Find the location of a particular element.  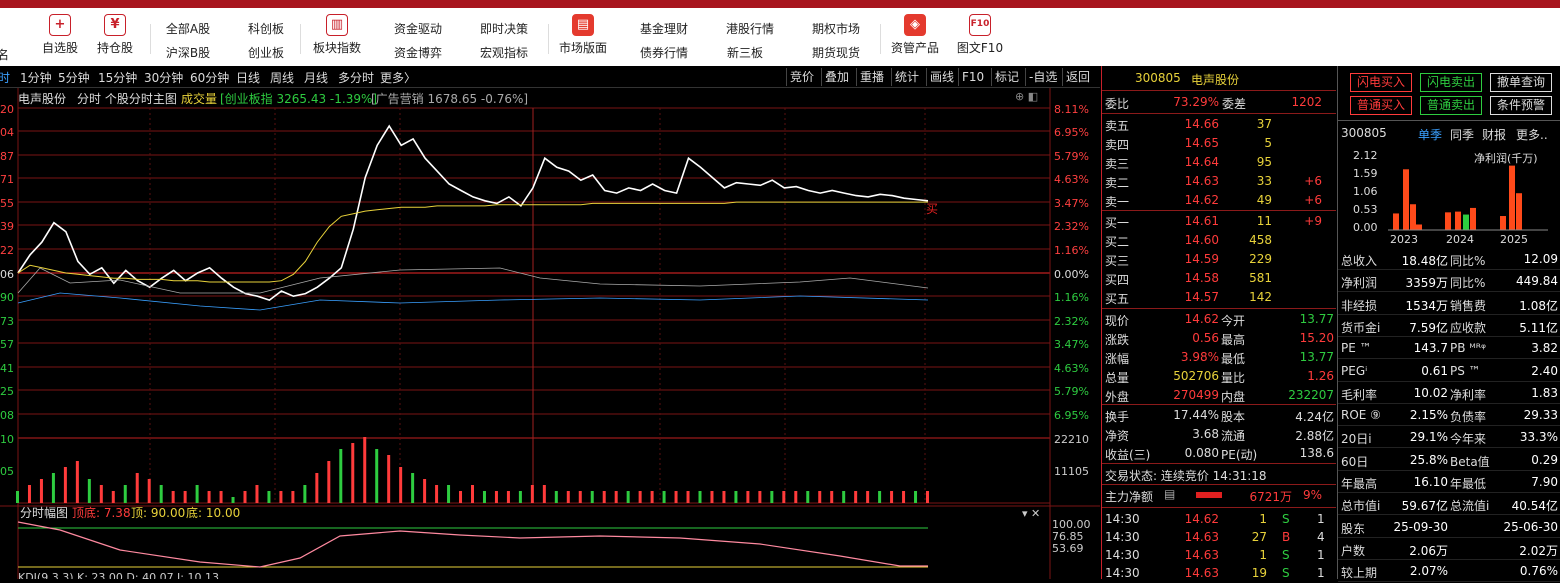

fin-tab: 财报 is located at coordinates (1494, 134).